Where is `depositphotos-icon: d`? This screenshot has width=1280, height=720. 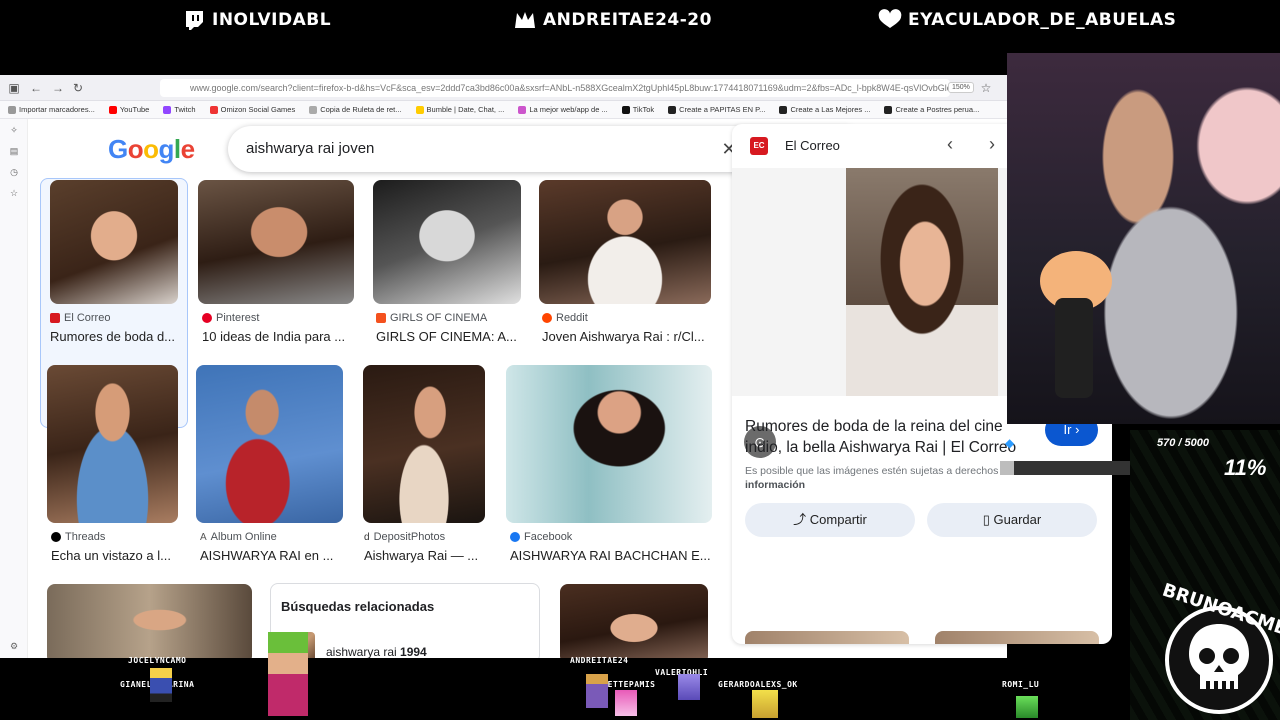 depositphotos-icon: d is located at coordinates (367, 537).